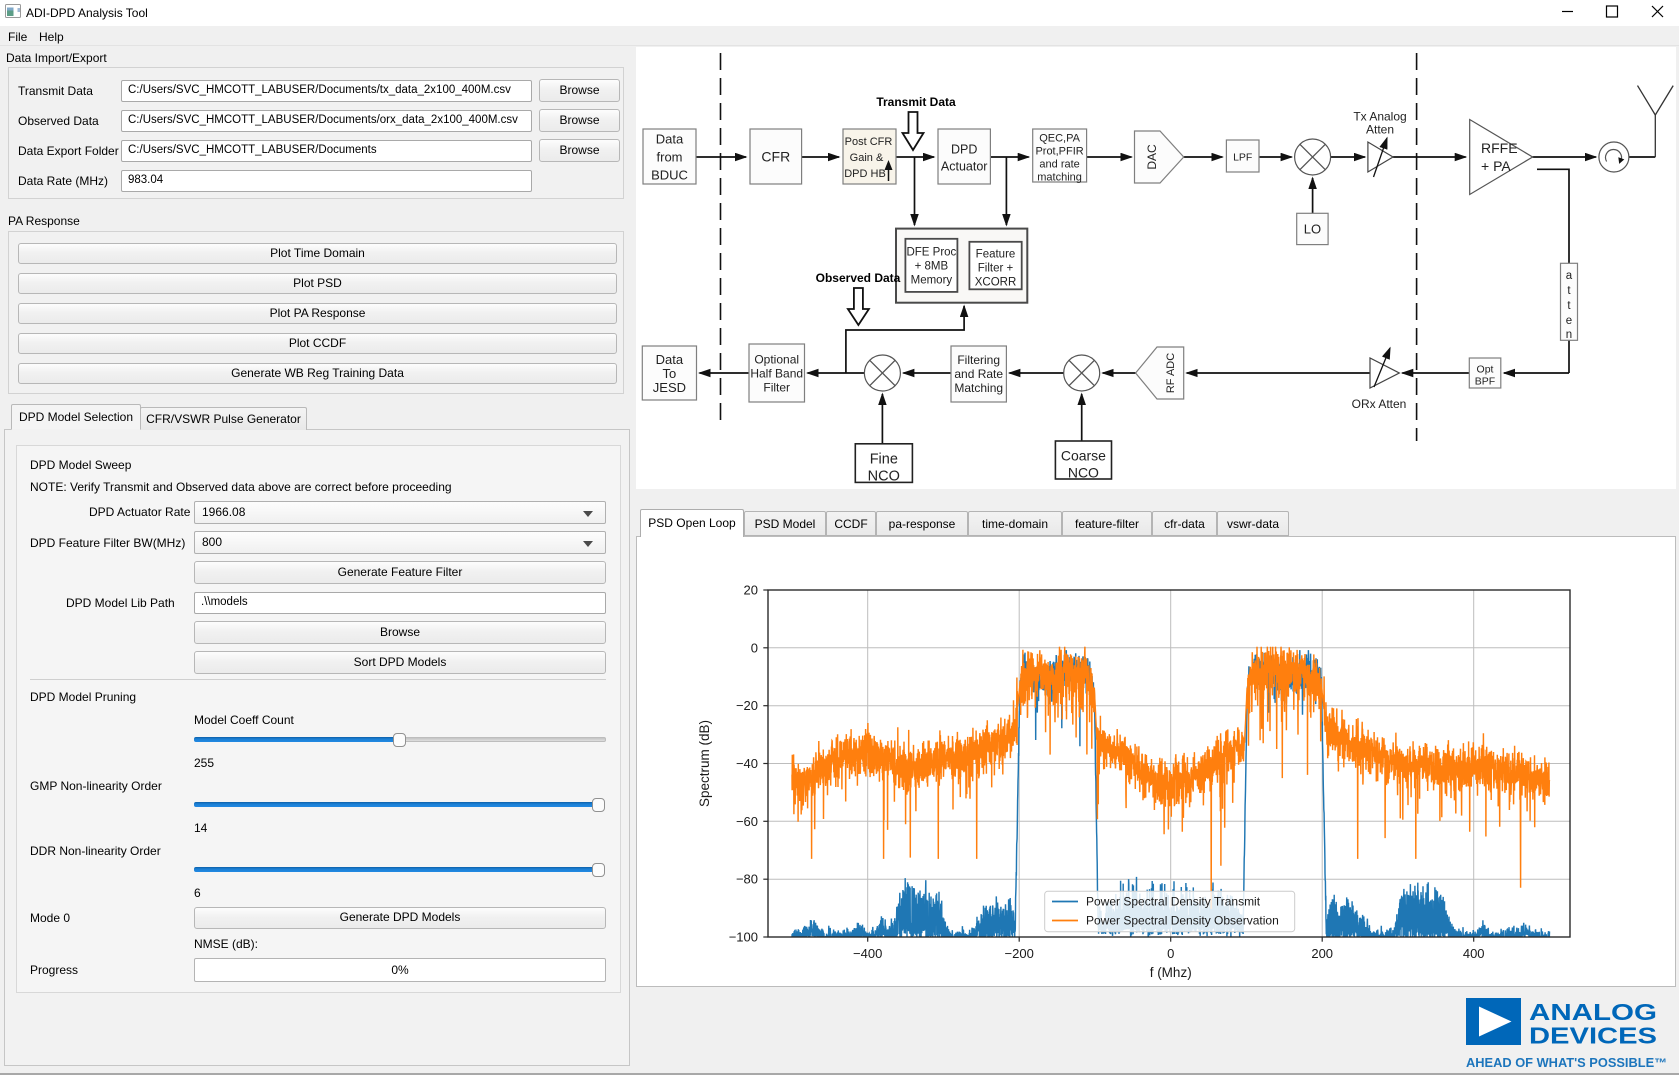  Describe the element at coordinates (1171, 972) in the screenshot. I see `svg-text: f (Mhz)` at that location.